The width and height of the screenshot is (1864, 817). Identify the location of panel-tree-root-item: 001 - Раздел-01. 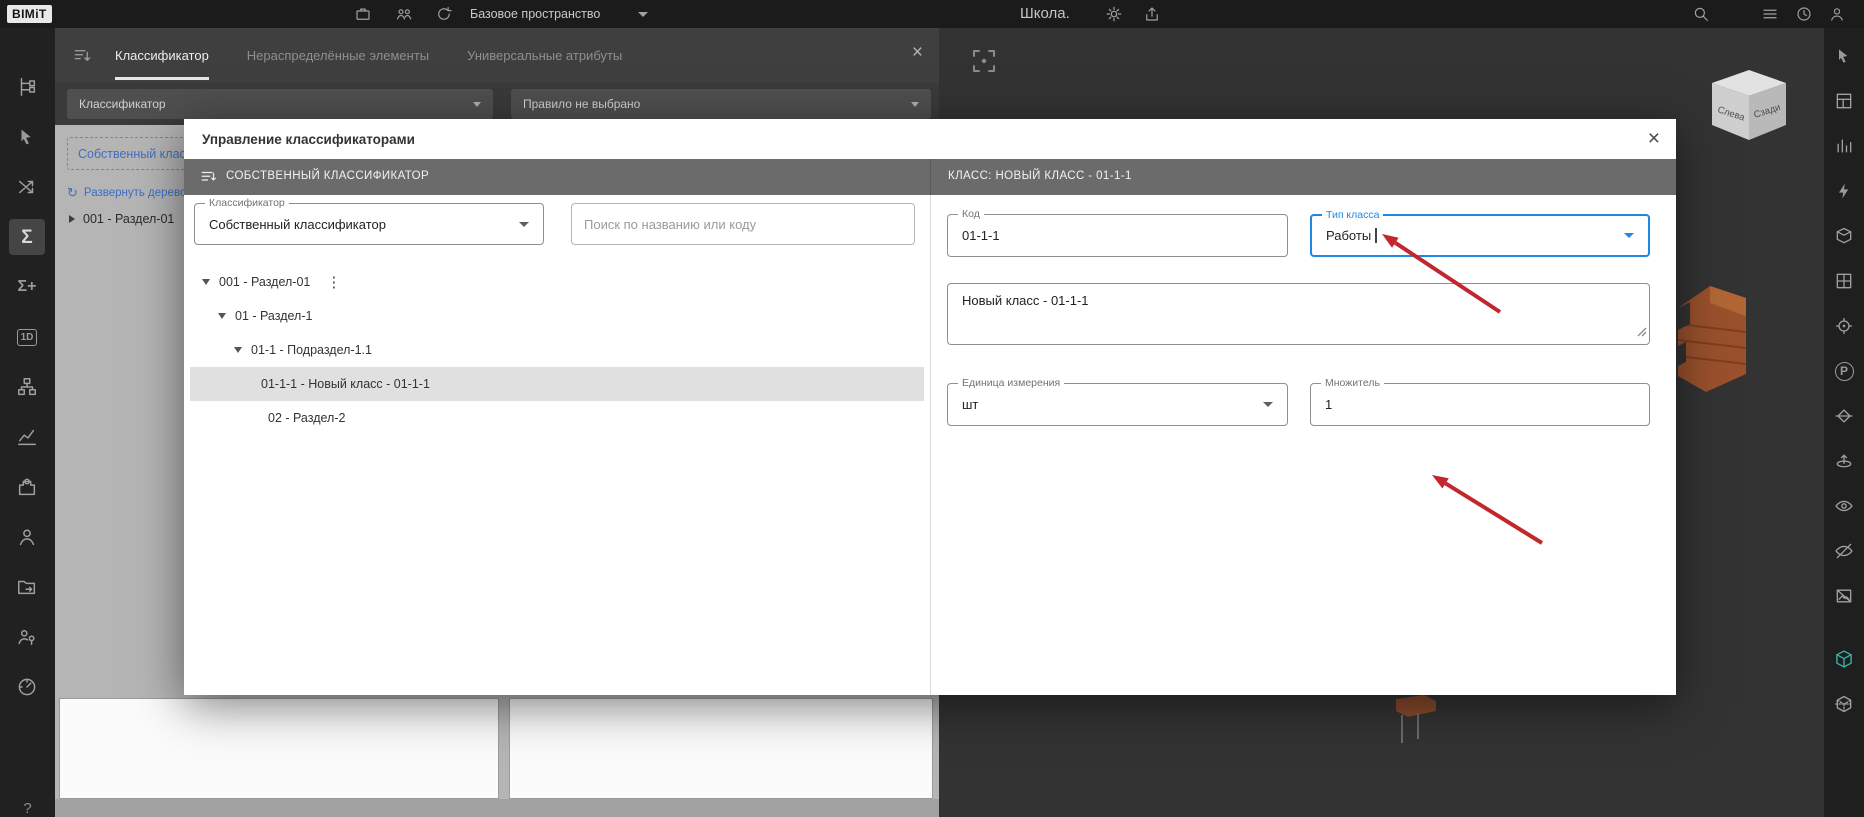
(121, 219).